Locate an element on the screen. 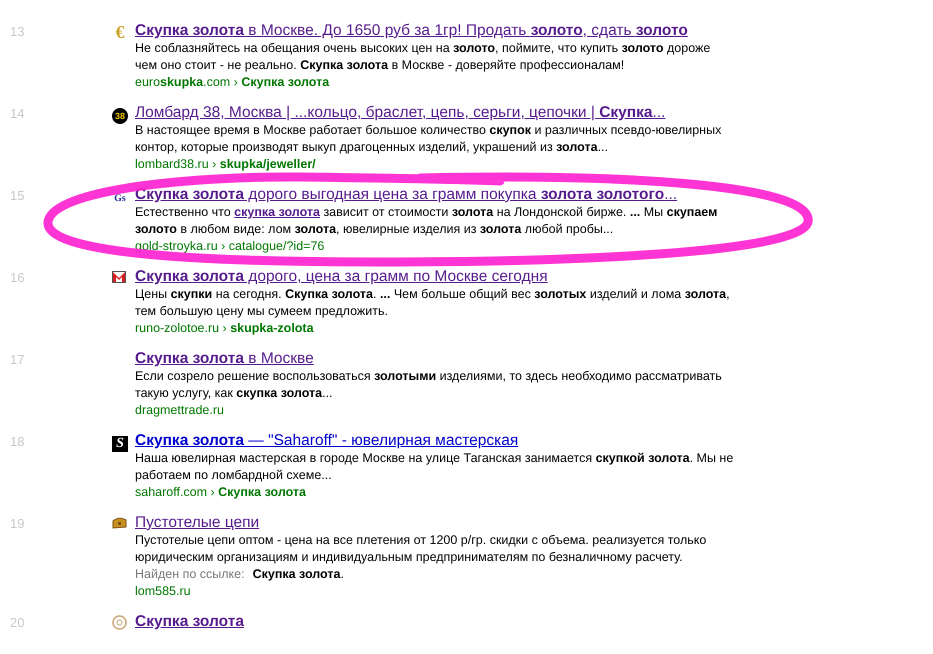 Image resolution: width=933 pixels, height=654 pixels. result-url: runo-zolotoe.ru › skupka-zolota is located at coordinates (485, 328).